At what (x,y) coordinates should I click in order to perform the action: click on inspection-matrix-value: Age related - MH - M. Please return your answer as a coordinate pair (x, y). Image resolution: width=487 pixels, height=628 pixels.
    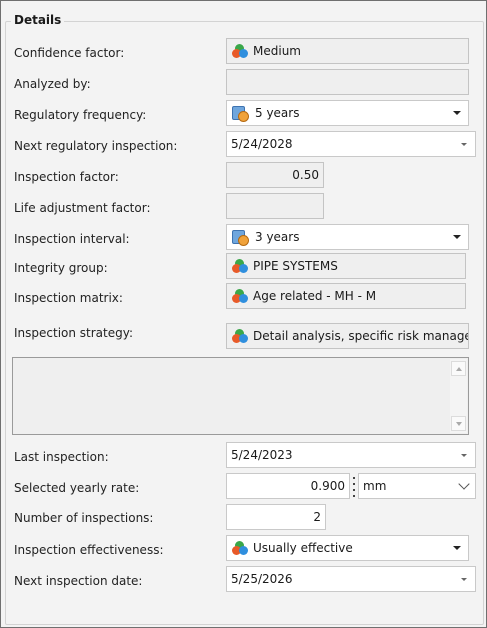
    Looking at the image, I should click on (315, 296).